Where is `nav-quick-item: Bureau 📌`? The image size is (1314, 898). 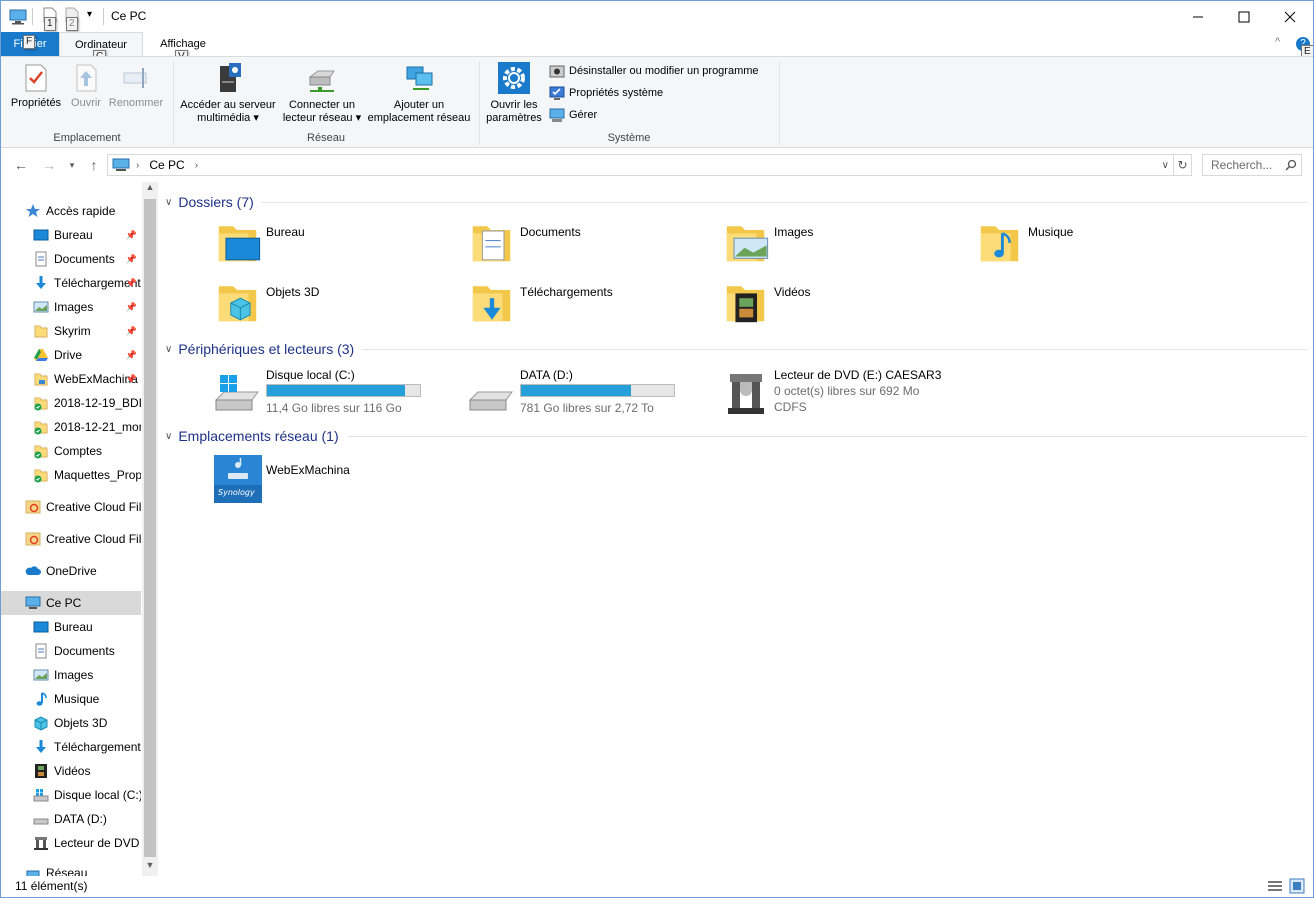
nav-quick-item: Bureau 📌 is located at coordinates (71, 235).